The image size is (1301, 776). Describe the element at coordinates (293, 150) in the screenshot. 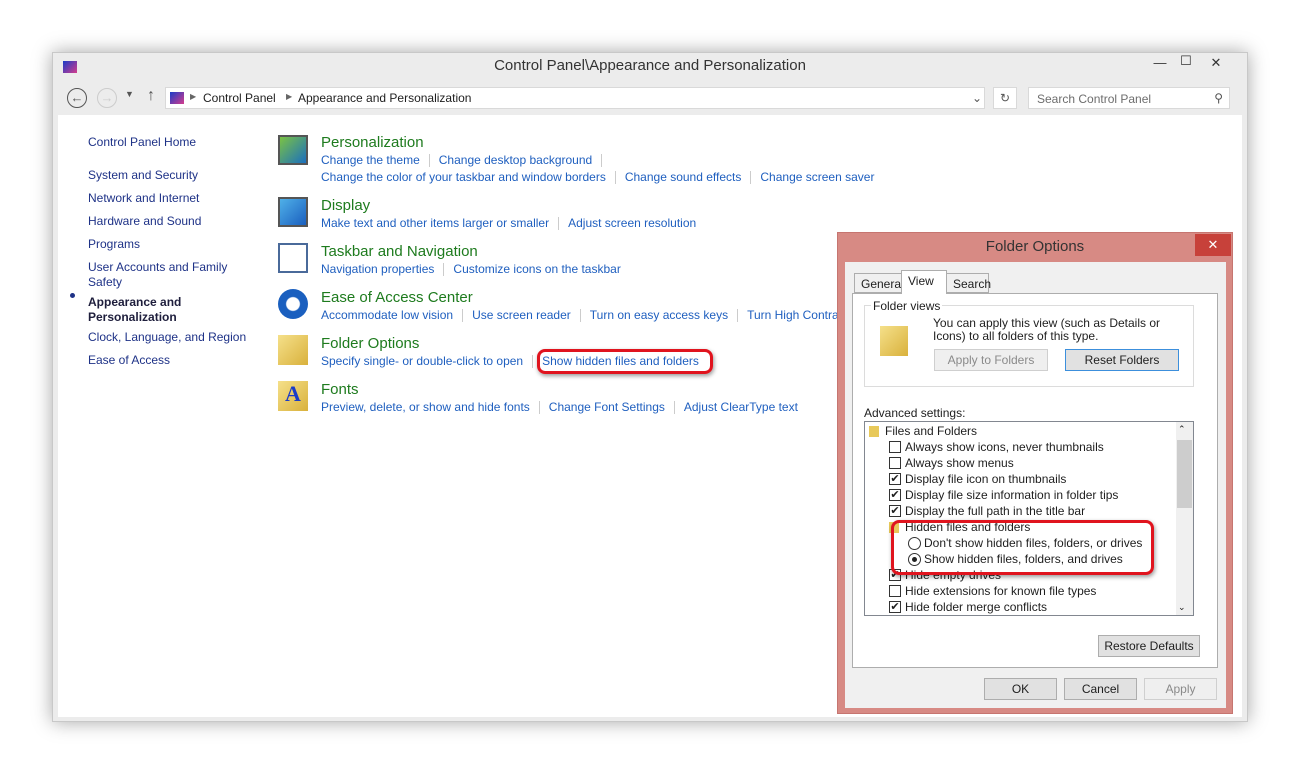

I see `personalization-icon` at that location.